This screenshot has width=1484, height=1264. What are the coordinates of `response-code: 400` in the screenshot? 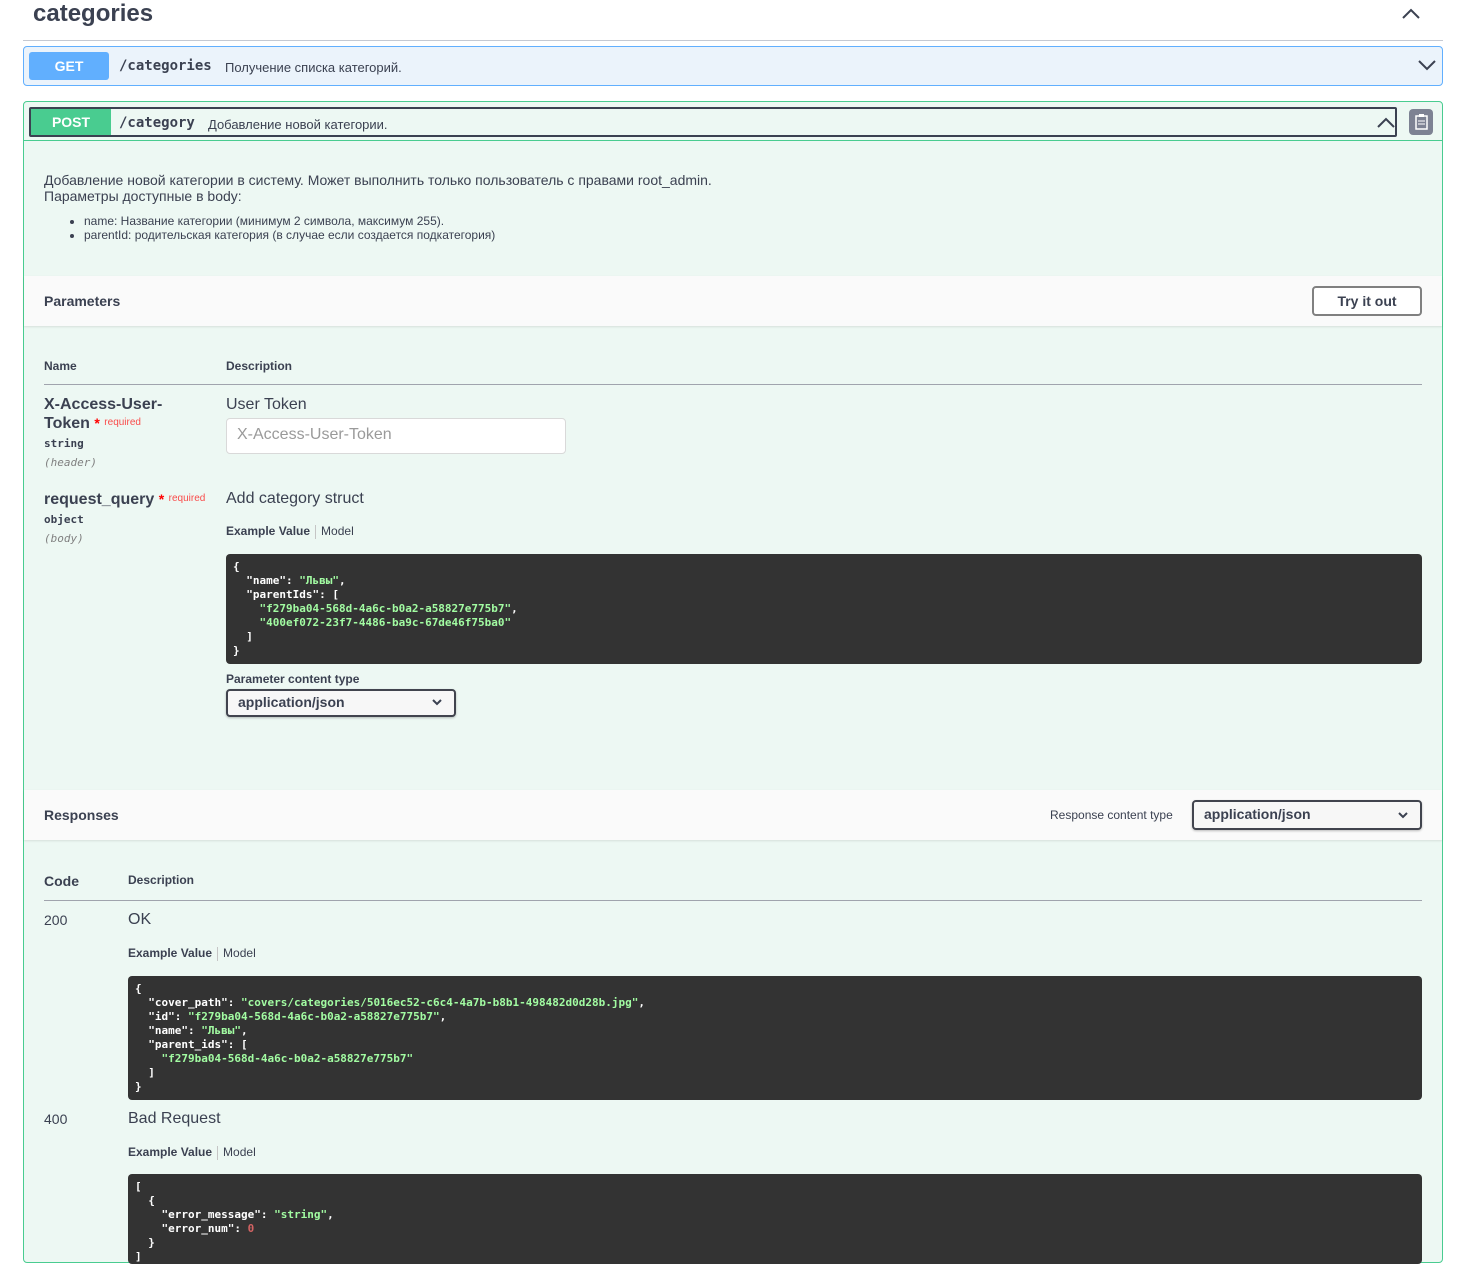 It's located at (56, 1119).